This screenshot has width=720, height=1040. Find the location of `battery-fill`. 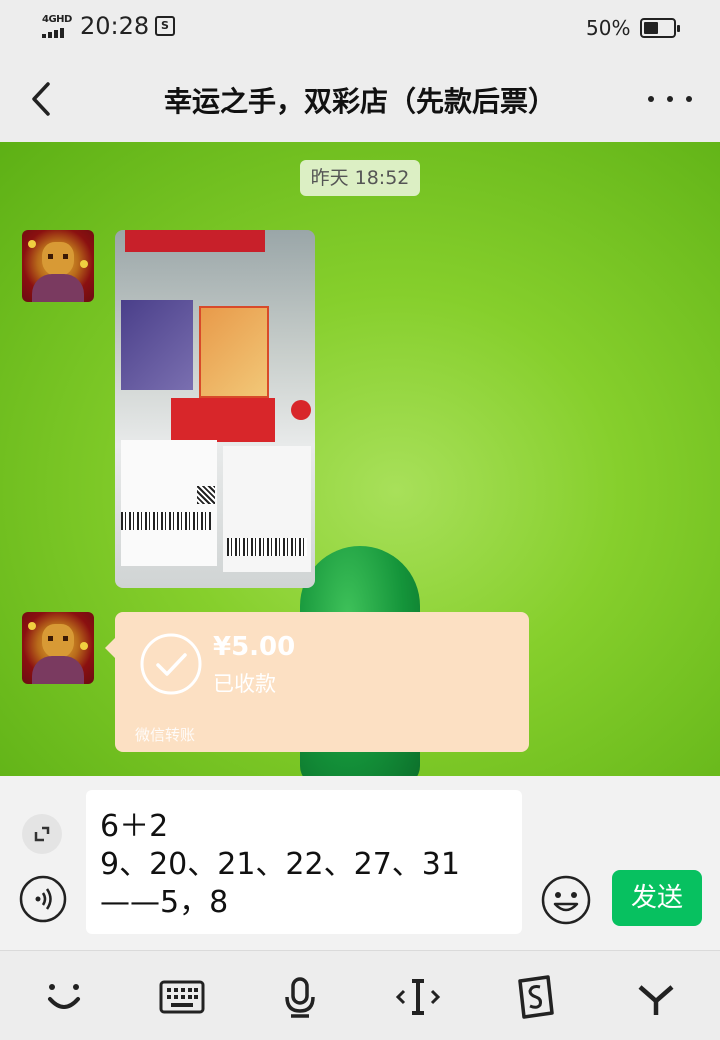

battery-fill is located at coordinates (651, 28).